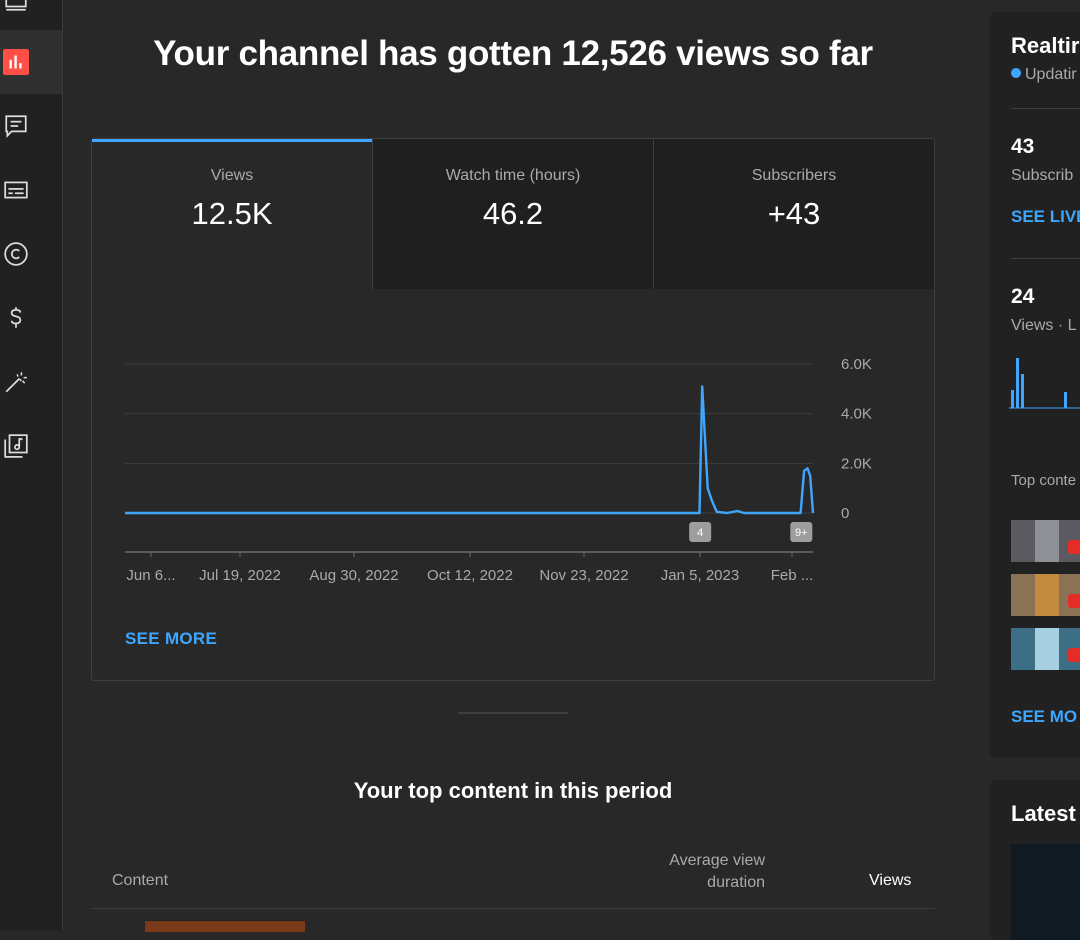 The width and height of the screenshot is (1080, 940). I want to click on tab-subscribers: Subscribers +43, so click(794, 214).